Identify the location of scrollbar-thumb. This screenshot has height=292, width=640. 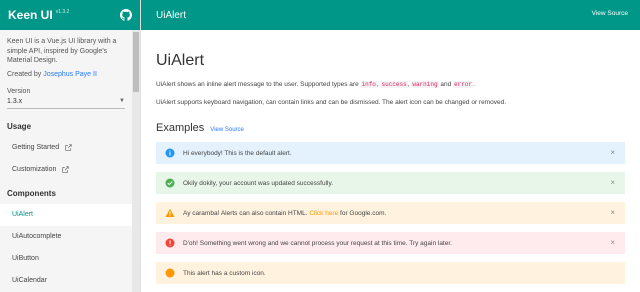
(136, 62).